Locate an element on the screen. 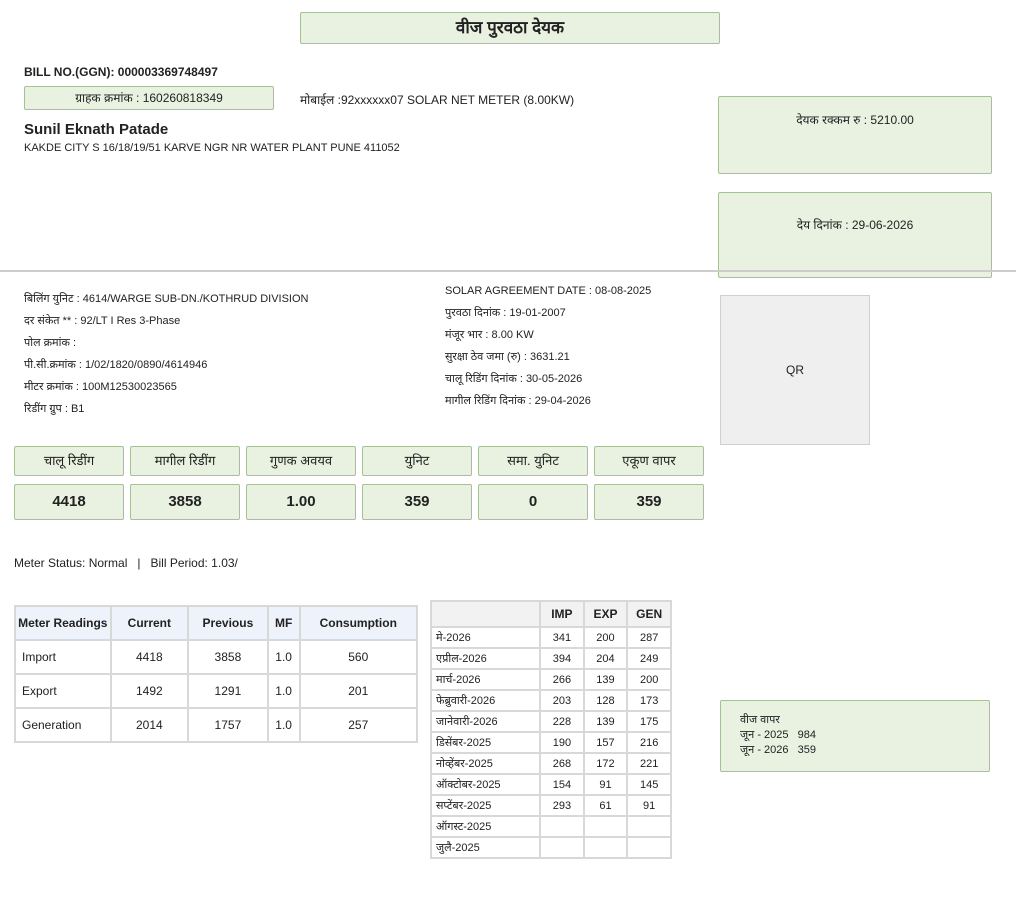 The width and height of the screenshot is (1016, 909). imp-cell: 341 is located at coordinates (562, 637).